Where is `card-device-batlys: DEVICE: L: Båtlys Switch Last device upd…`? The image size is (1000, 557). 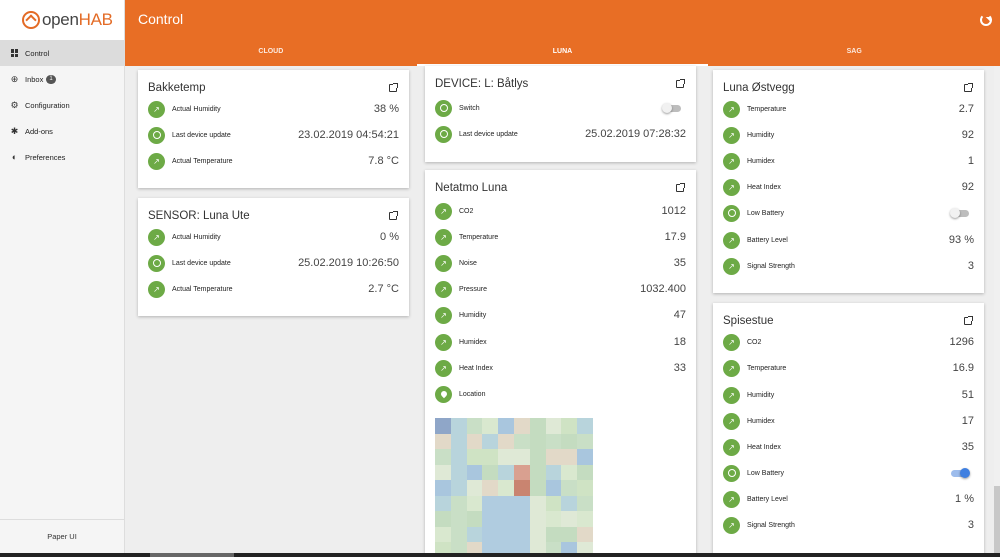 card-device-batlys: DEVICE: L: Båtlys Switch Last device upd… is located at coordinates (560, 114).